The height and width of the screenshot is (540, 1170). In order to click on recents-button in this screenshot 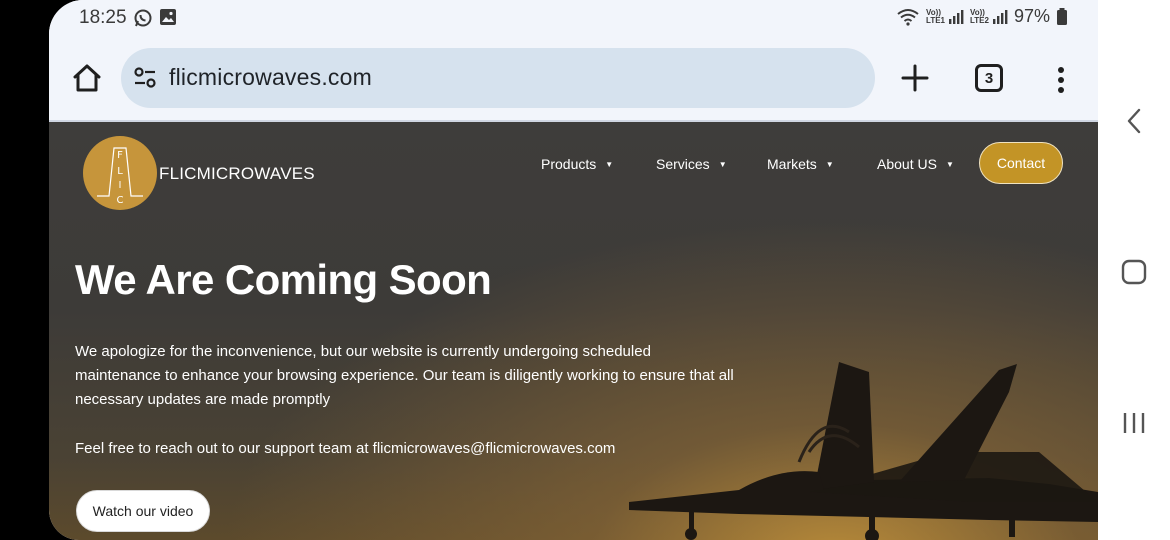, I will do `click(1134, 423)`.